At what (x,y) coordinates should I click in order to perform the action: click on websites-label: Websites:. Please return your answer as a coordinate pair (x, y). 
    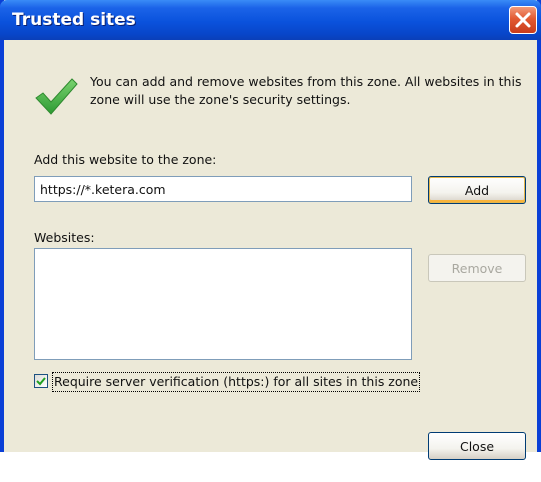
    Looking at the image, I should click on (64, 237).